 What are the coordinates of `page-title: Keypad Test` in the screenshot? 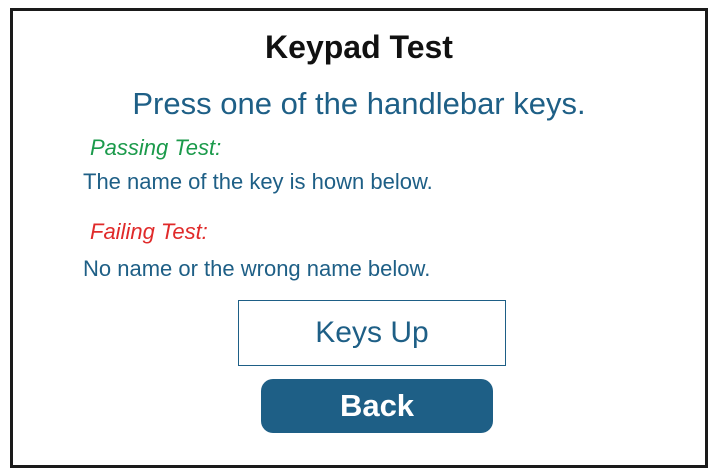 It's located at (359, 47).